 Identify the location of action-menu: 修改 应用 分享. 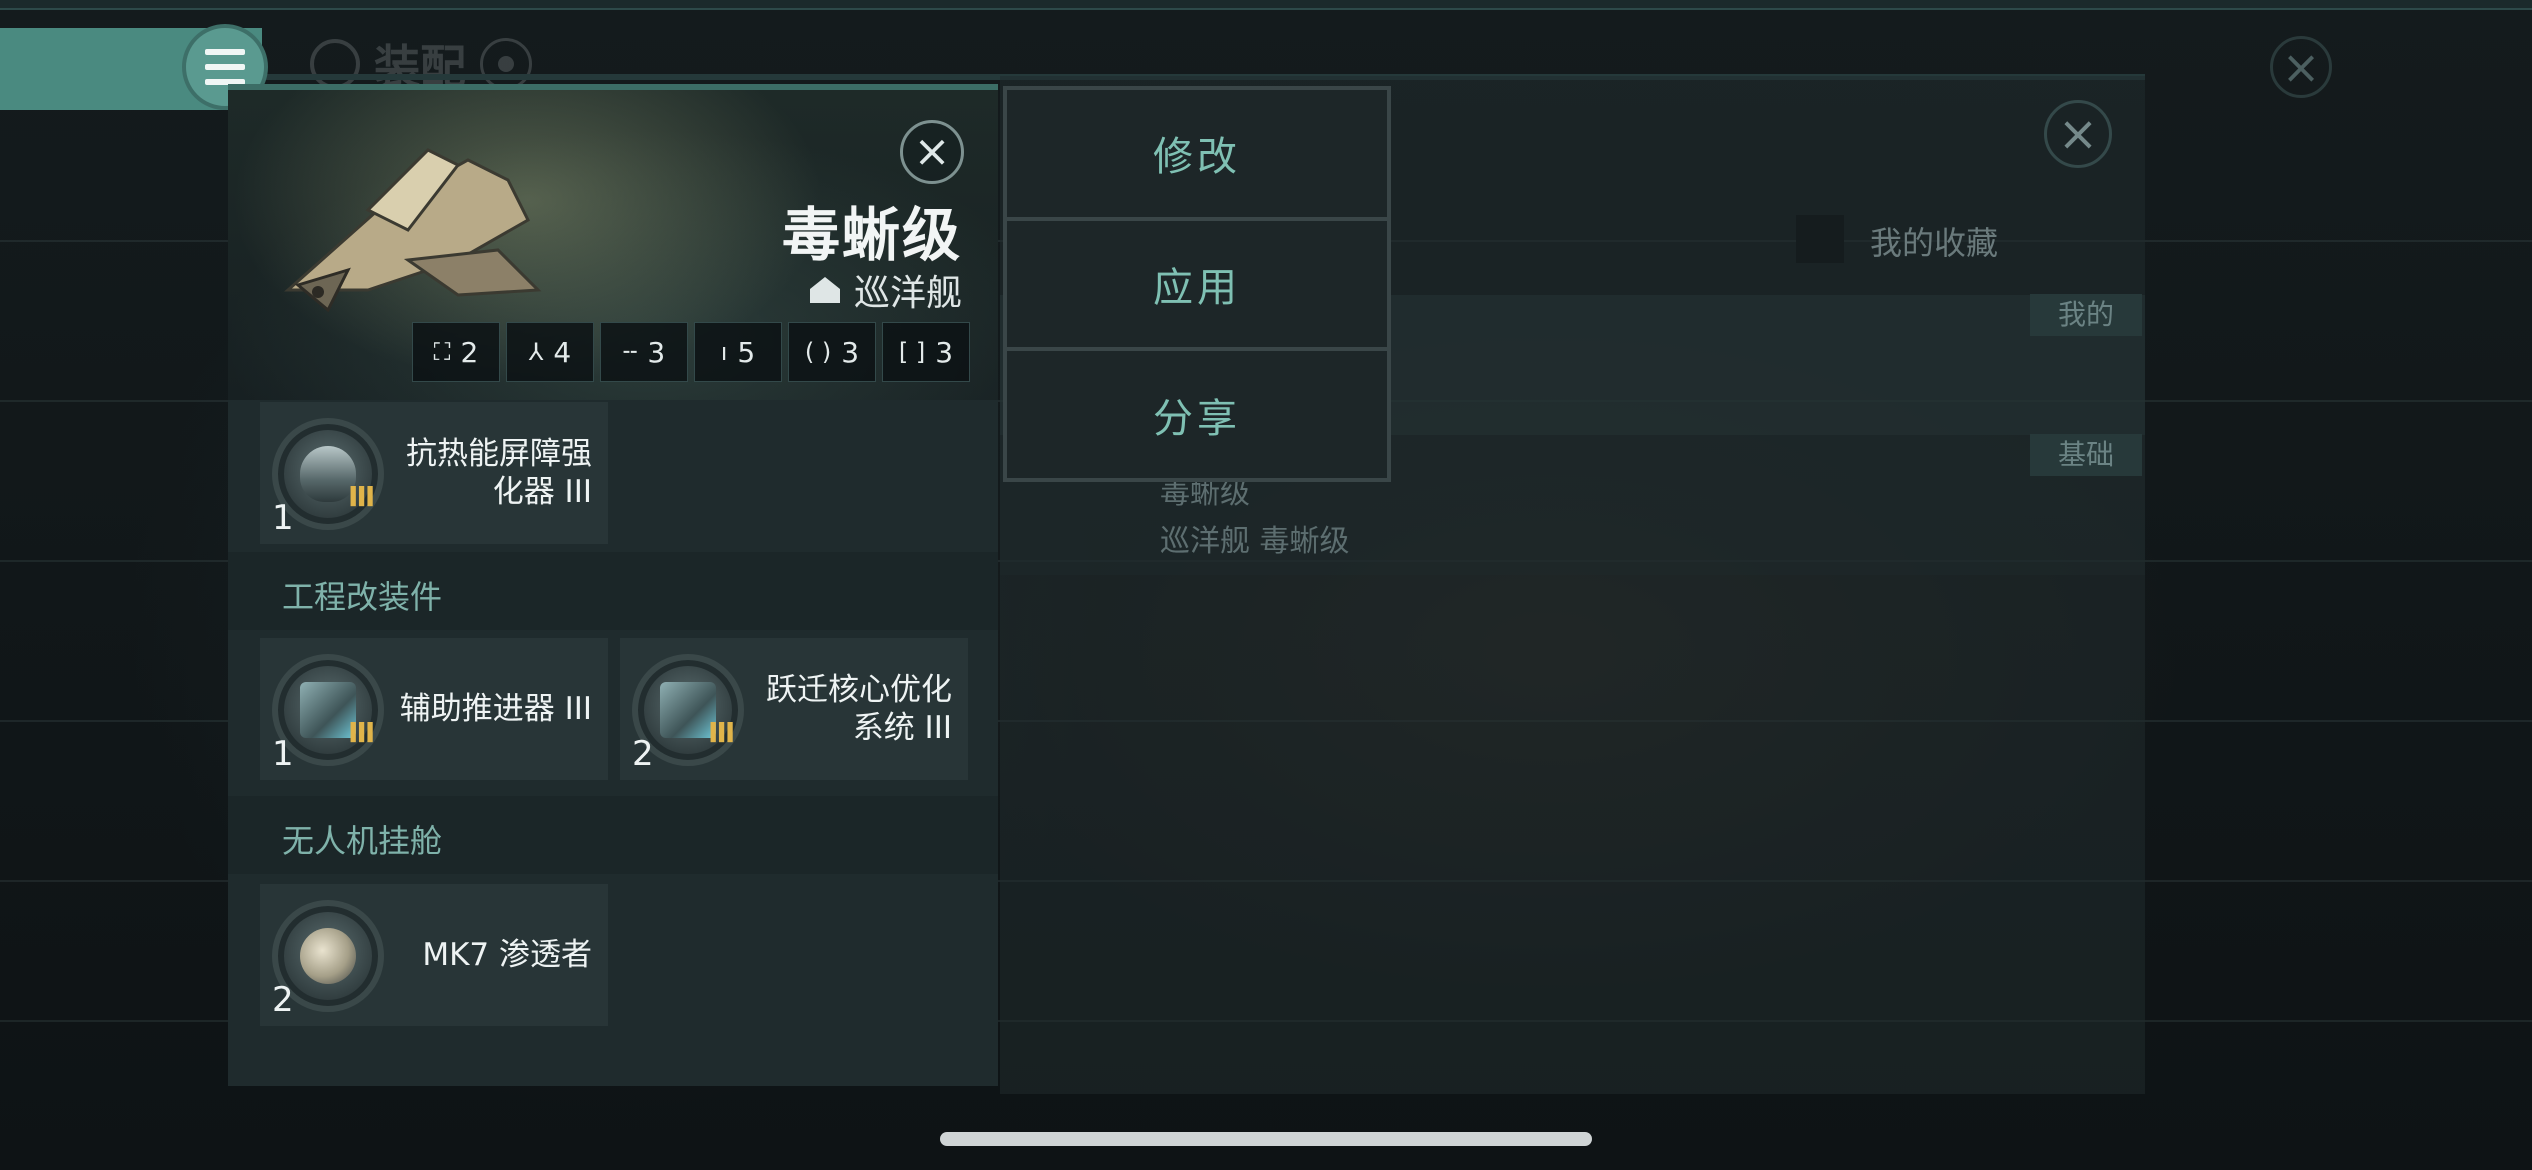
(1197, 284).